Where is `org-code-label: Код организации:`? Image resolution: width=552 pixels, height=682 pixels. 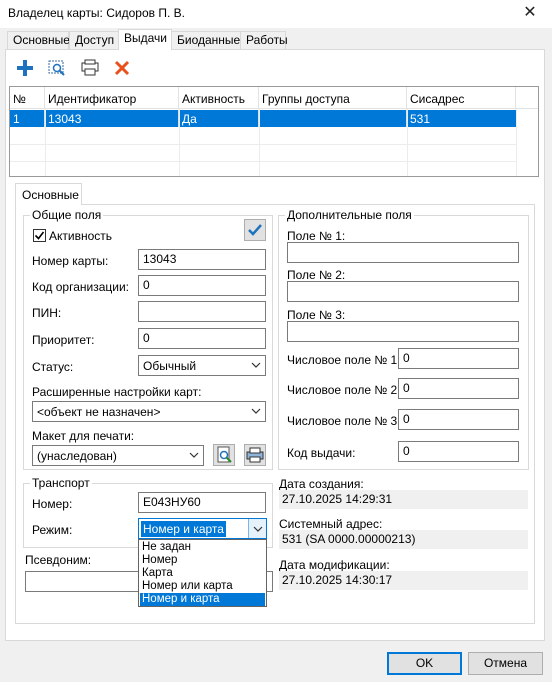
org-code-label: Код организации: is located at coordinates (80, 287).